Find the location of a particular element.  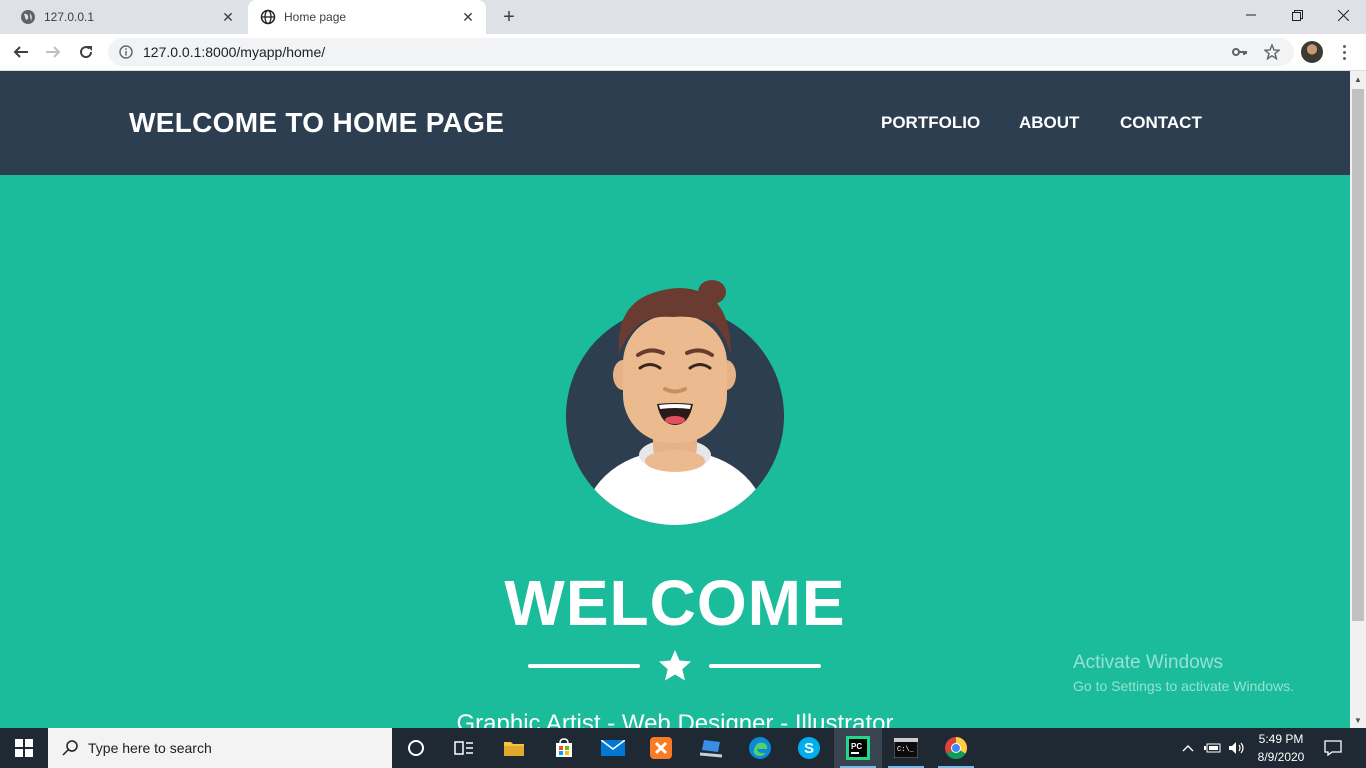

svg-text: PC is located at coordinates (856, 746).